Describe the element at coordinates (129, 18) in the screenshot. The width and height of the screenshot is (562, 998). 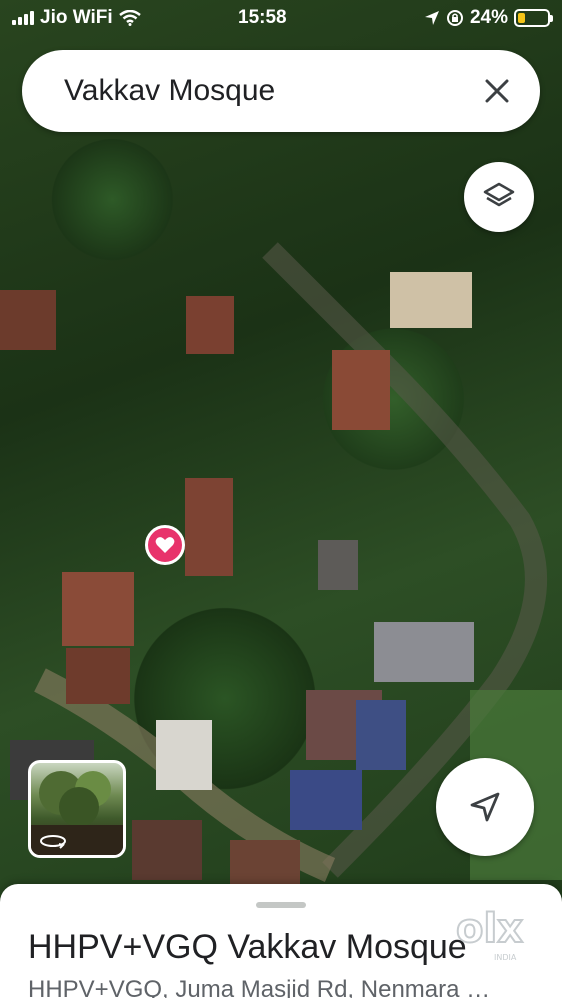
I see `wifi-icon` at that location.